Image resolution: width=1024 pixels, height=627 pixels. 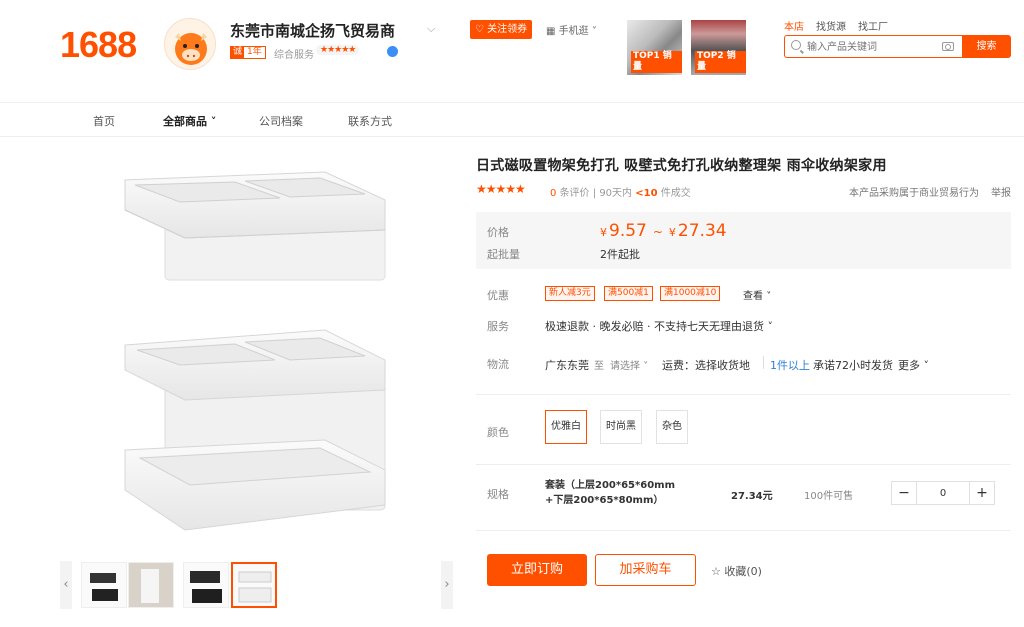 What do you see at coordinates (512, 120) in the screenshot?
I see `shop-subnav: 首页 全部商品 ˅ 公司档案 联系方式` at bounding box center [512, 120].